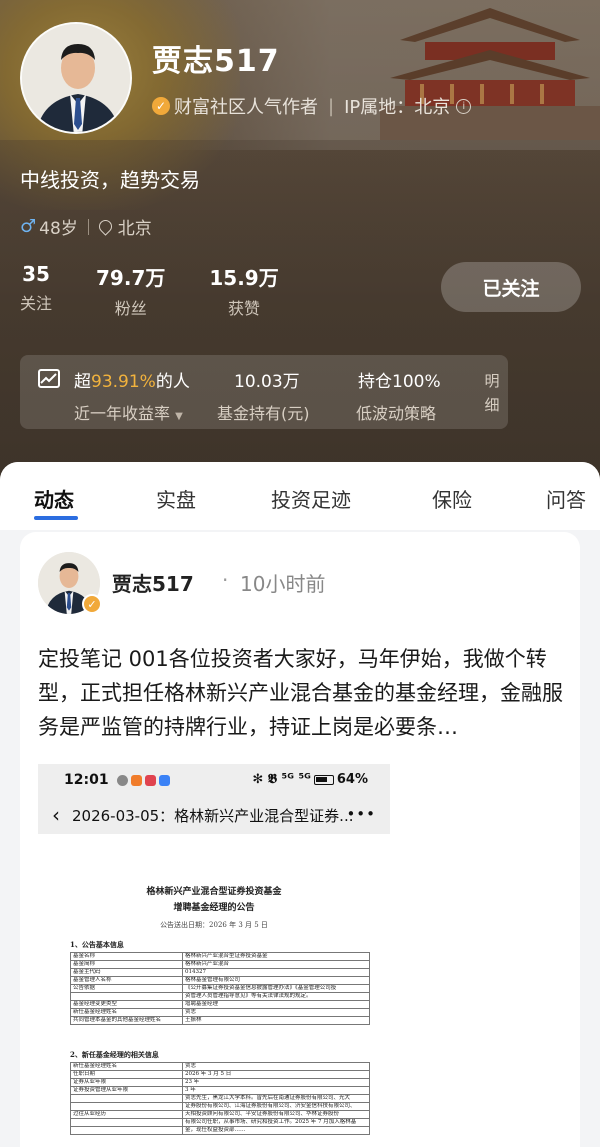  What do you see at coordinates (220, 1004) in the screenshot?
I see `document-table-row: 基金经理变更类型 增聘基金经理` at bounding box center [220, 1004].